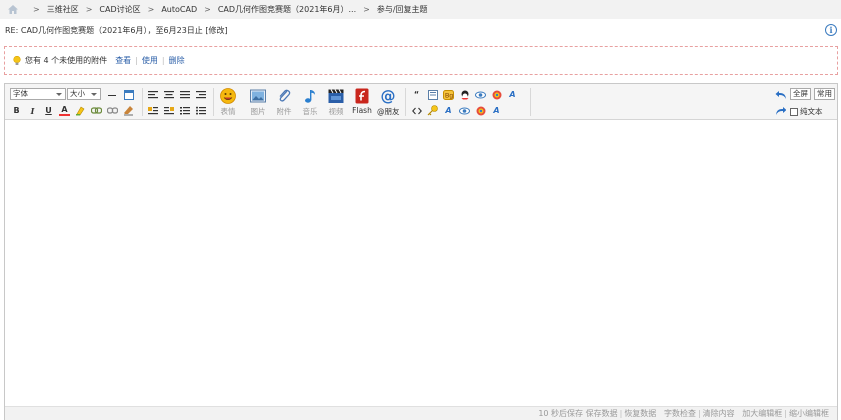 The height and width of the screenshot is (420, 841). I want to click on attachment-button: 附件, so click(284, 102).